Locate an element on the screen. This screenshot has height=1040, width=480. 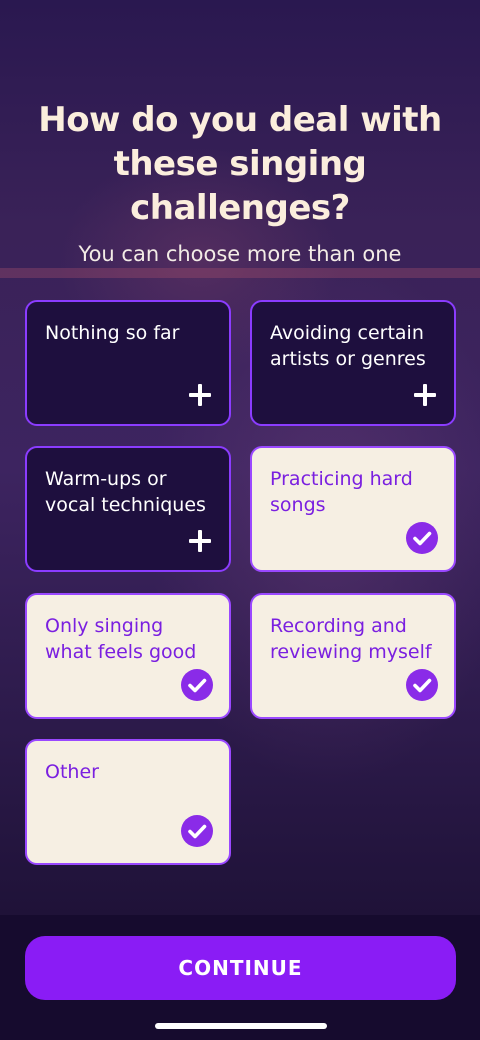
option-label: Nothing so far is located at coordinates (112, 333).